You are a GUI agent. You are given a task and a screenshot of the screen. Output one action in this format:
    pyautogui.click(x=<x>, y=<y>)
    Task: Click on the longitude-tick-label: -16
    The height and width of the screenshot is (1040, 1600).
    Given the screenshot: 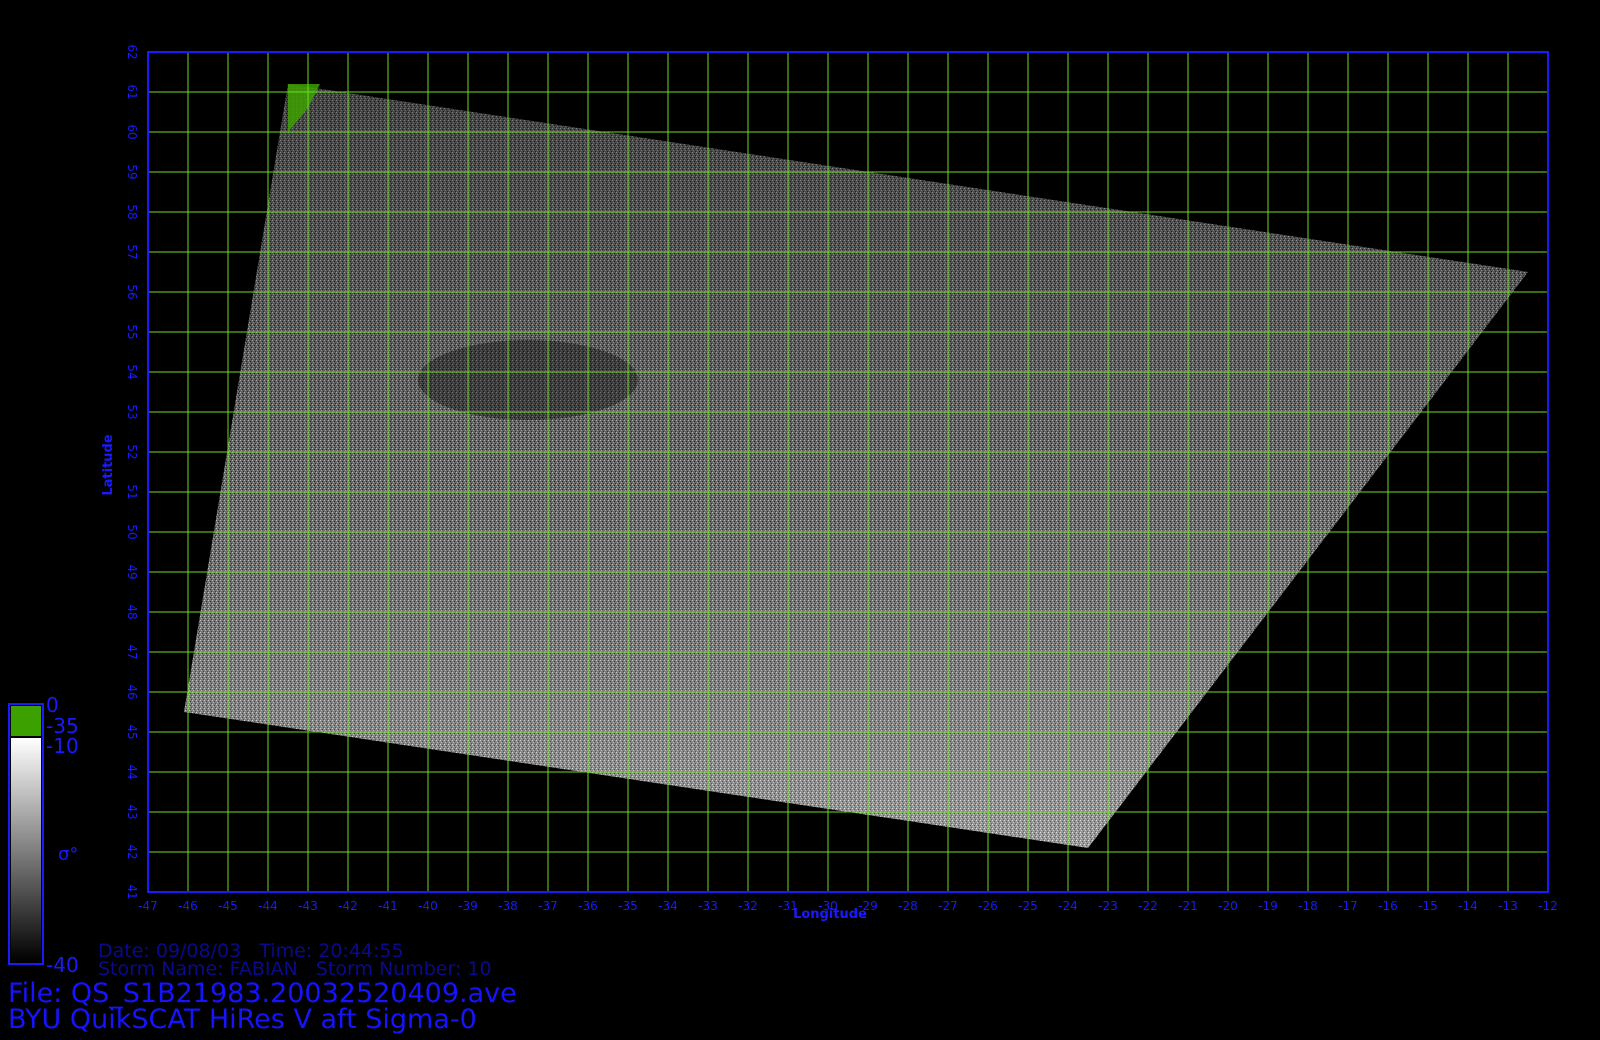 What is the action you would take?
    pyautogui.click(x=1388, y=906)
    